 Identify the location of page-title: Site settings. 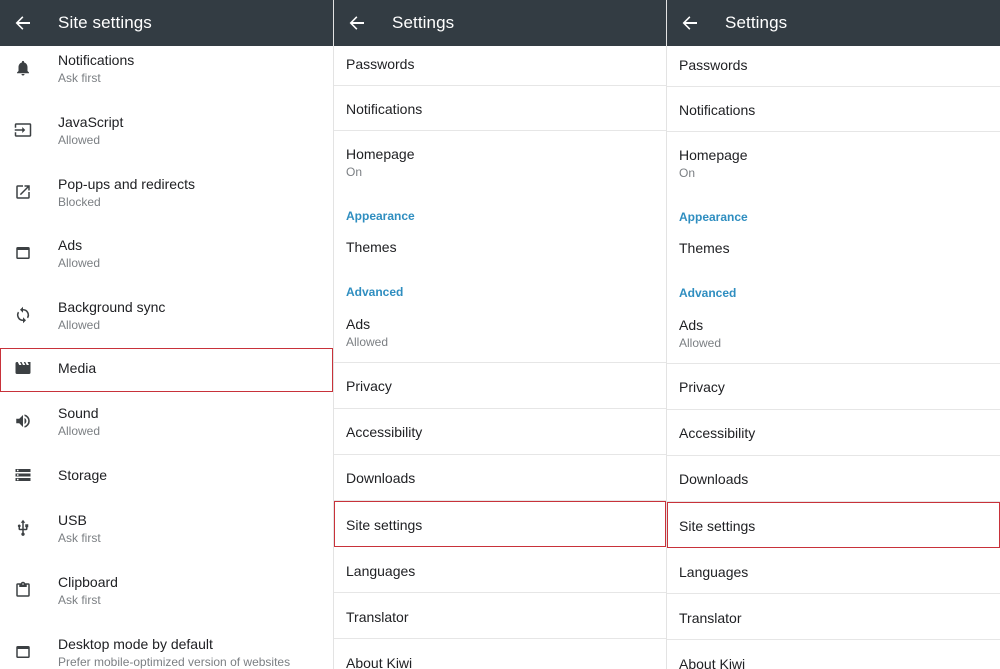
(105, 22).